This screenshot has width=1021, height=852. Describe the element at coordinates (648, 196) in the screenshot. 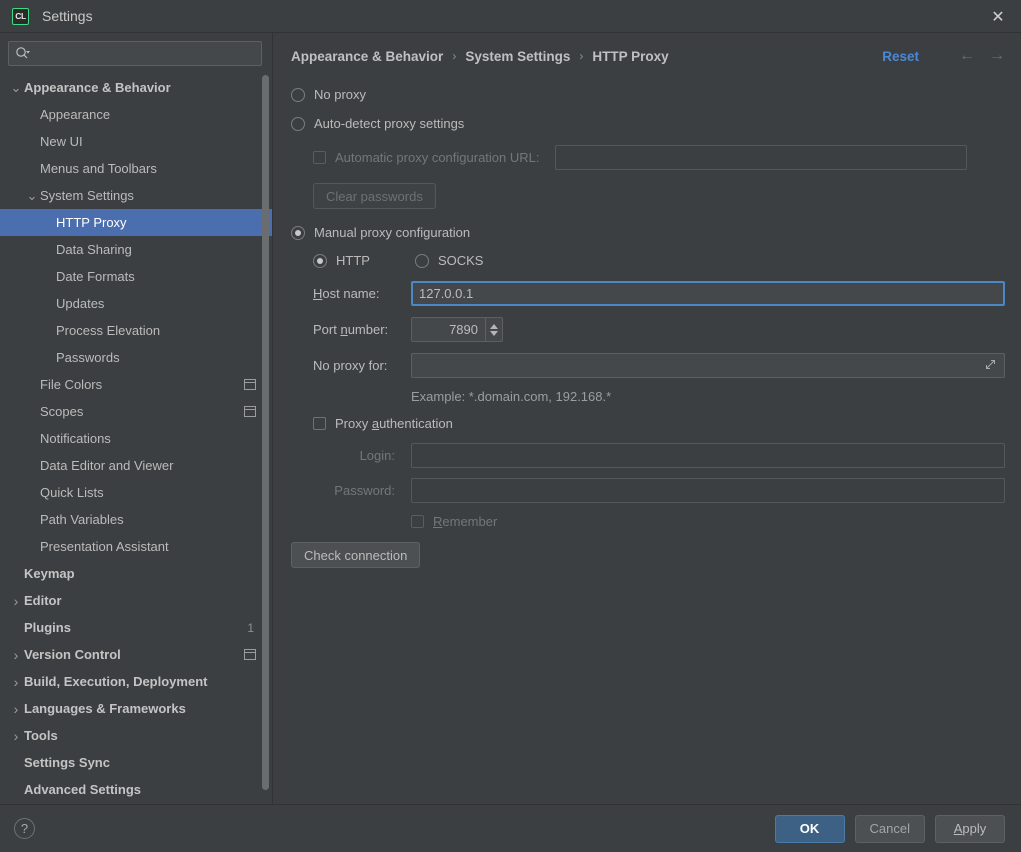

I see `clear-passwords-row: Clear passwords` at that location.